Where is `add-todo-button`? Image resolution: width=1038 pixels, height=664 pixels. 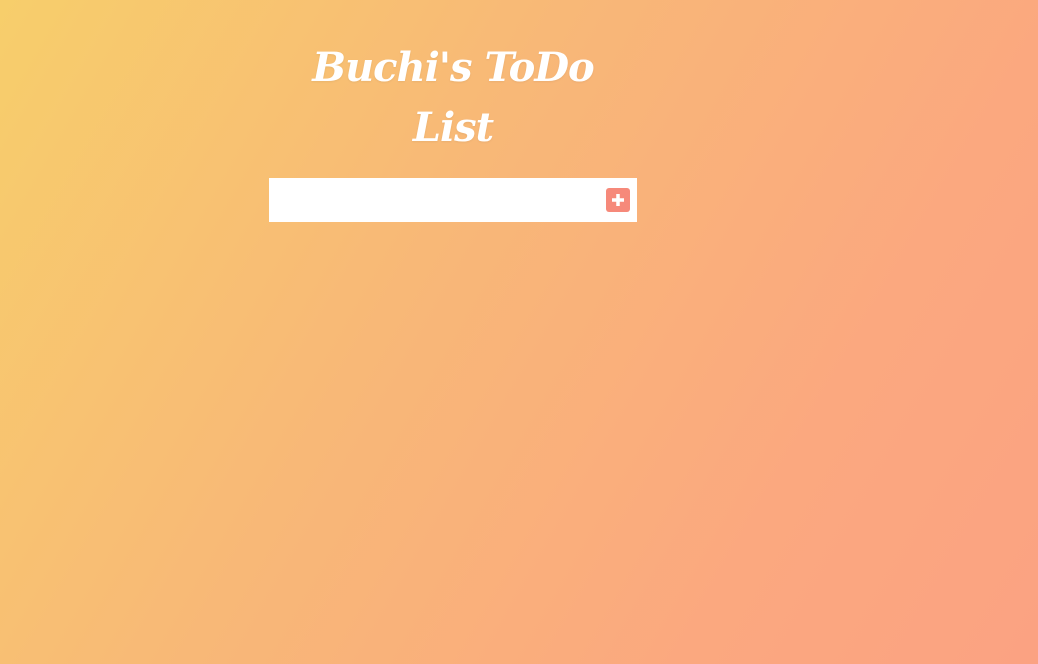
add-todo-button is located at coordinates (618, 200).